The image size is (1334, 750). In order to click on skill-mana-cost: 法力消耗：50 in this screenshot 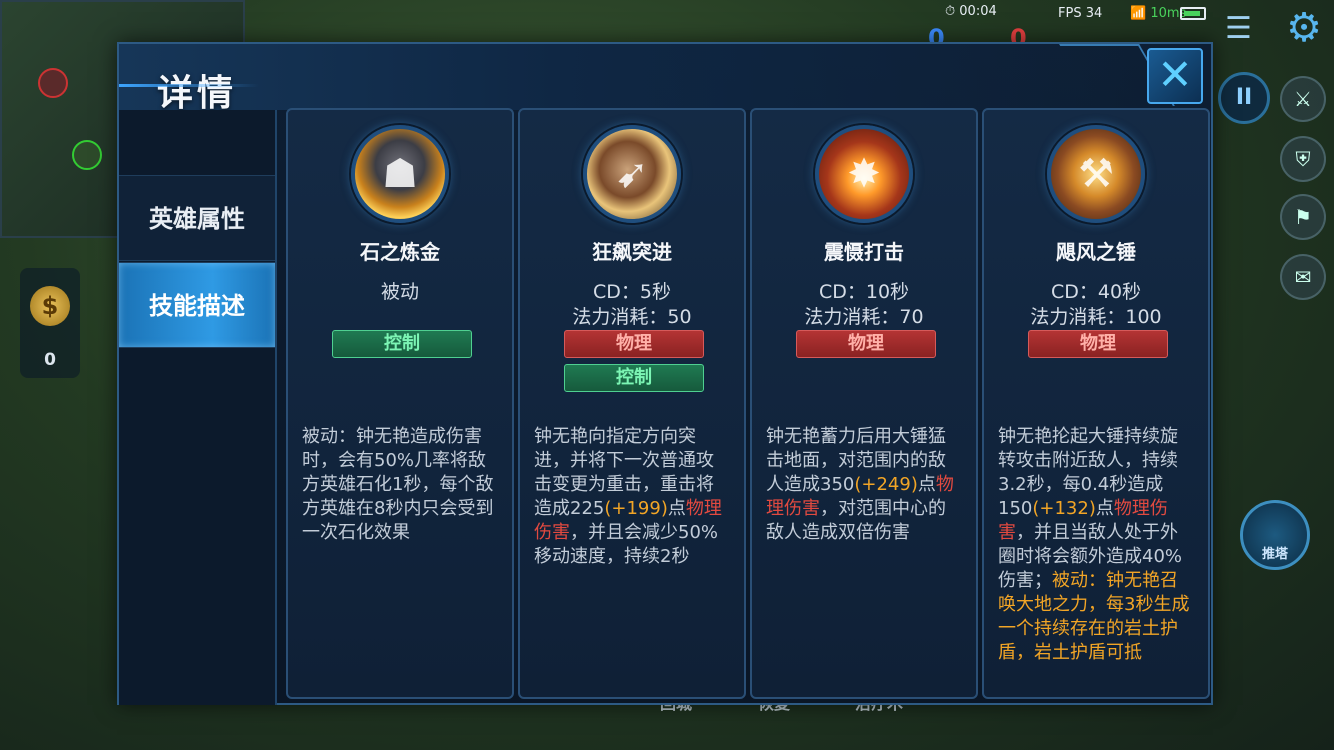, I will do `click(632, 317)`.